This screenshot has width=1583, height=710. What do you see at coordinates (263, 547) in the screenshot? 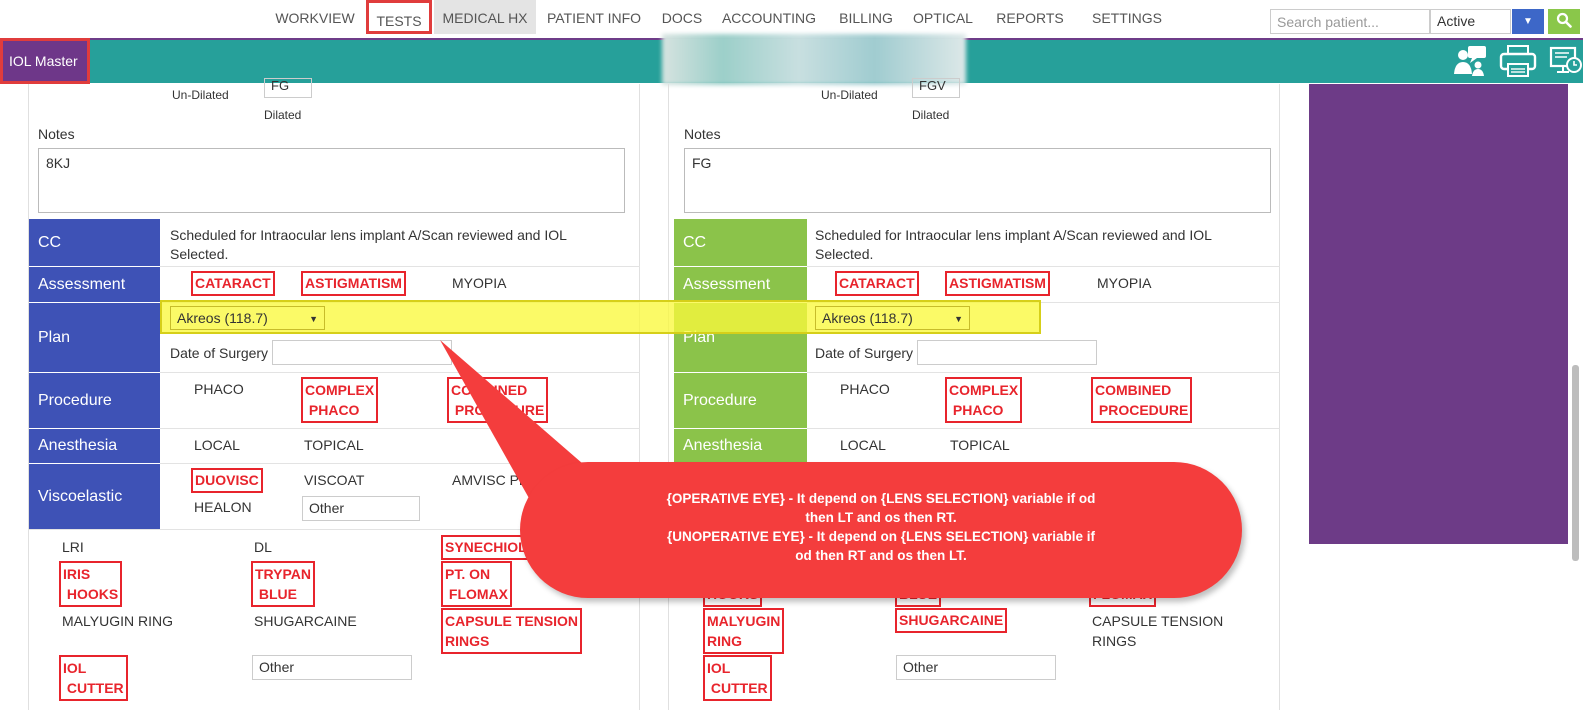
I see `extra-dl: DL` at bounding box center [263, 547].